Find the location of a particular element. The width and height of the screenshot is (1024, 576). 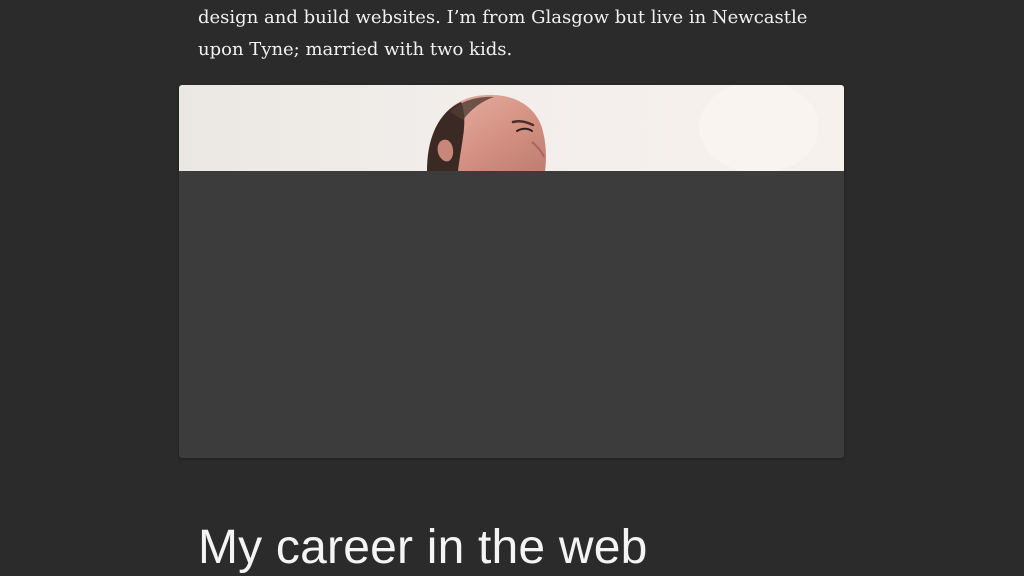

person-portrait-image is located at coordinates (623, 128).